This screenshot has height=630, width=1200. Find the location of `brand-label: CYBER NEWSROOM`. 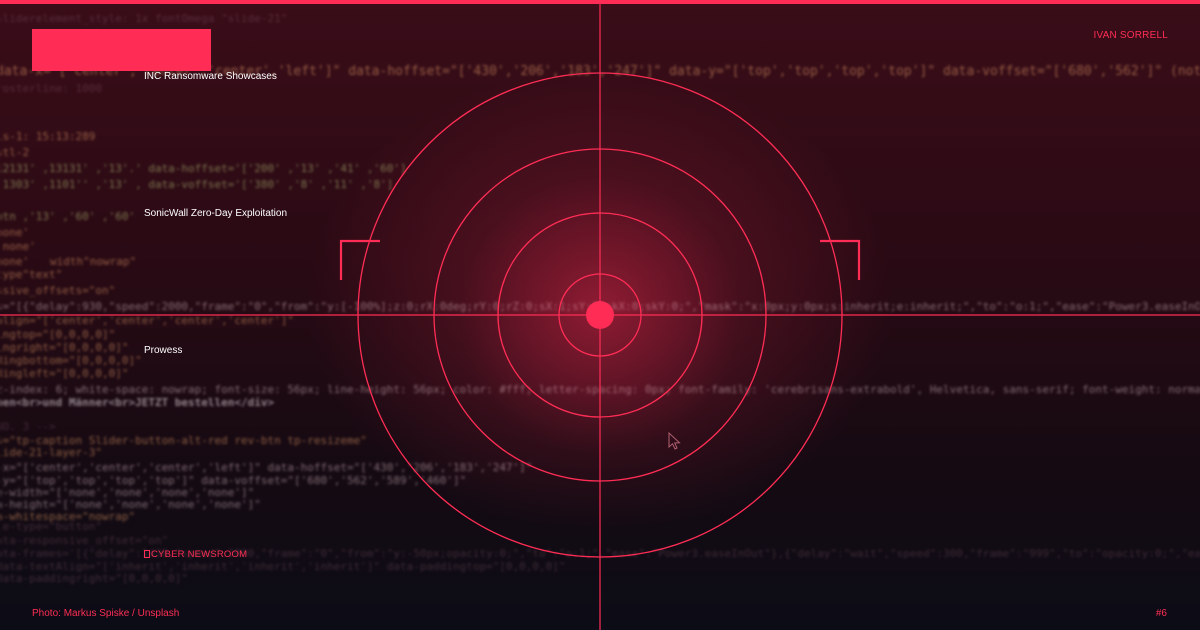

brand-label: CYBER NEWSROOM is located at coordinates (195, 554).